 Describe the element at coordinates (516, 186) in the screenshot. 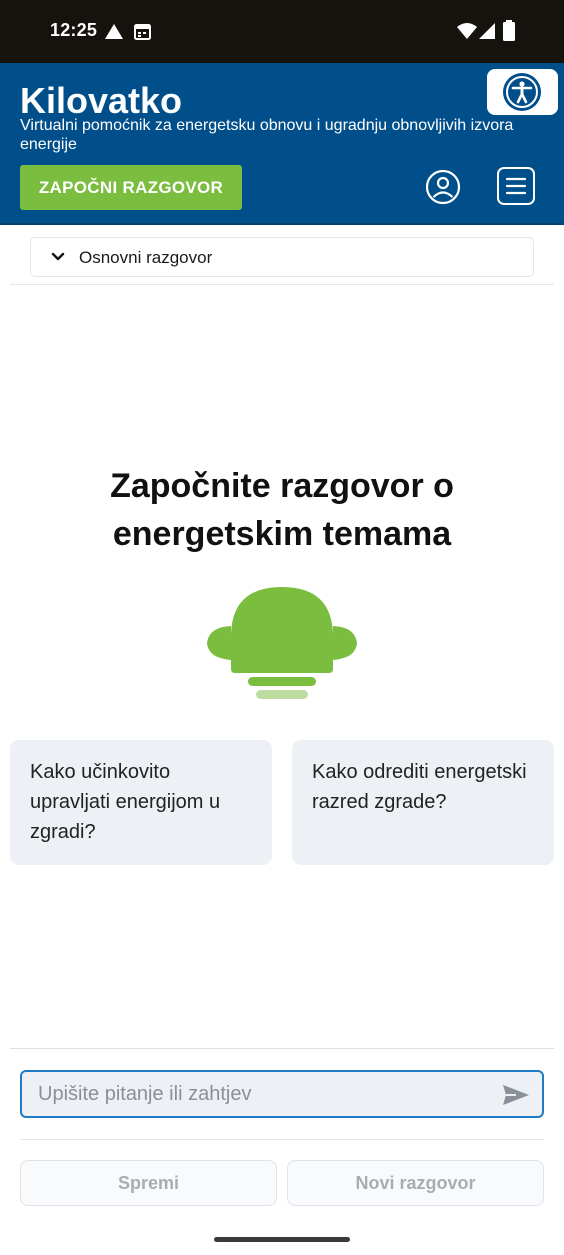

I see `menu-icon` at that location.